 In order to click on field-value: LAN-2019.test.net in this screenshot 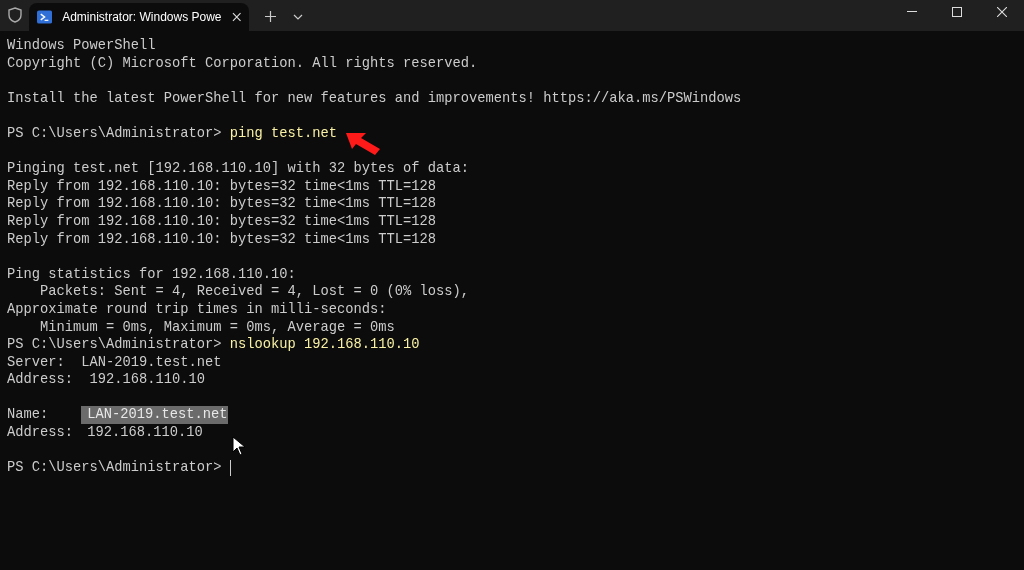, I will do `click(154, 415)`.